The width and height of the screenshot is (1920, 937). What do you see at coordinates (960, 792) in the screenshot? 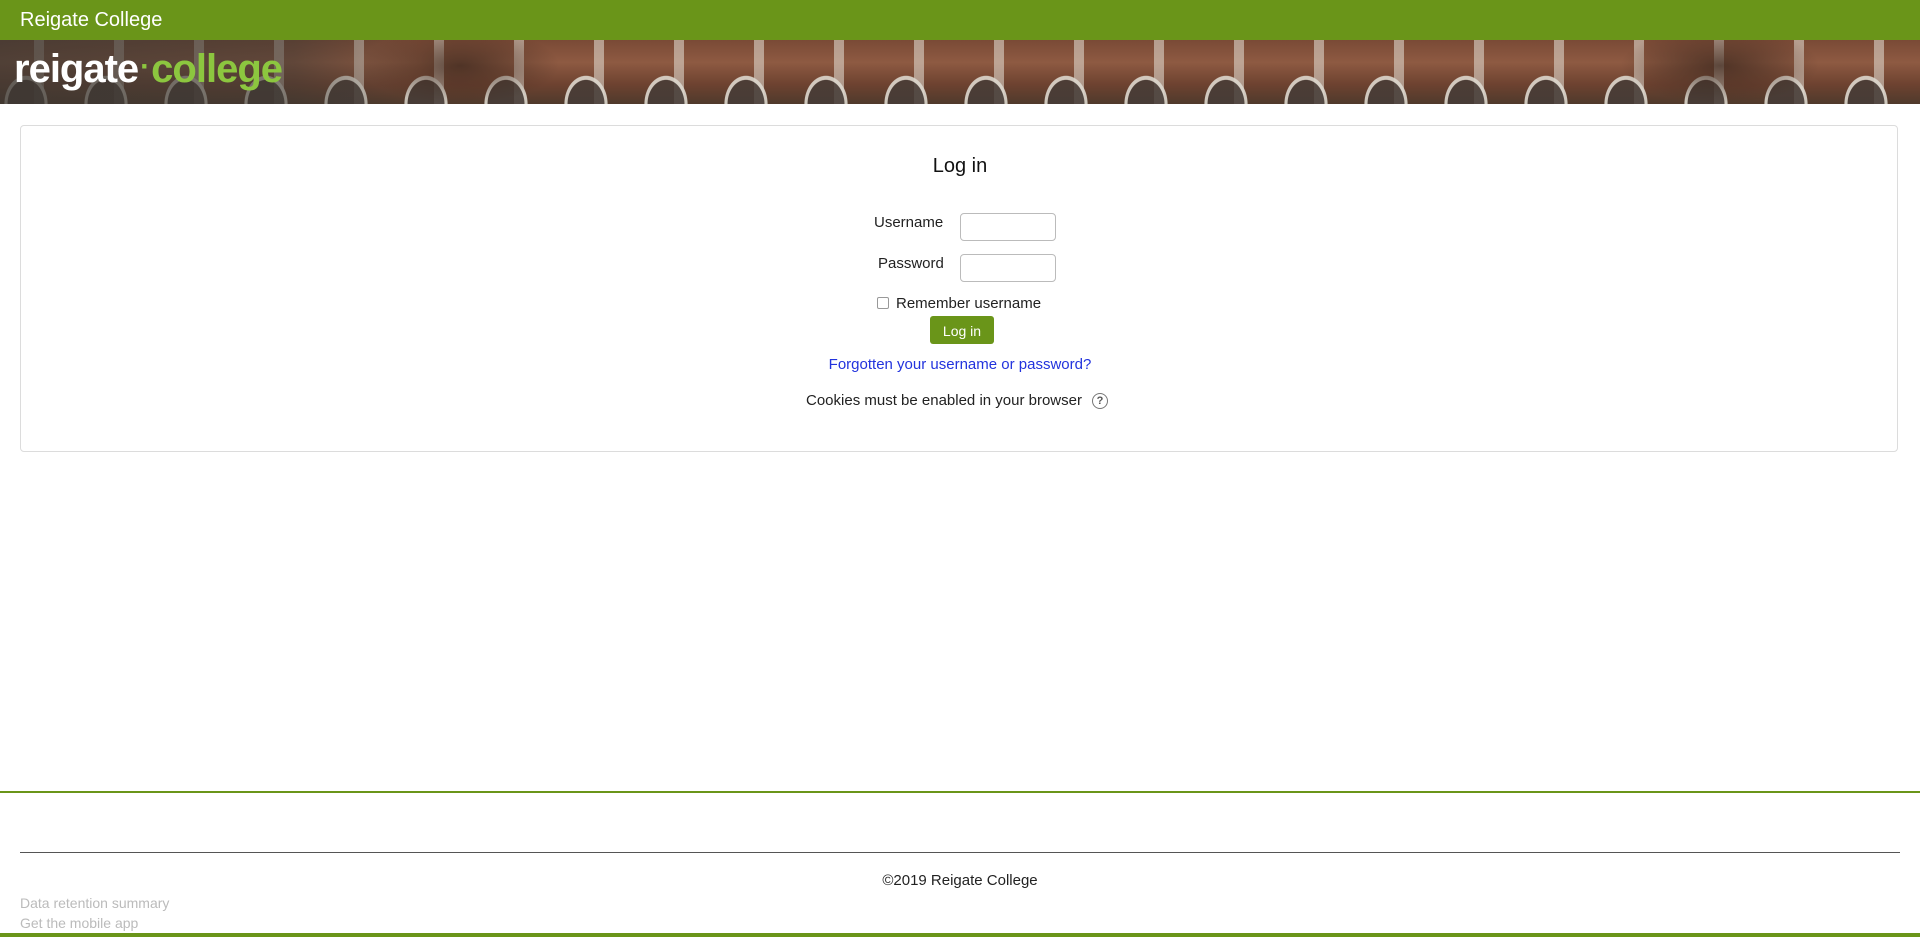
I see `footer-top-border` at bounding box center [960, 792].